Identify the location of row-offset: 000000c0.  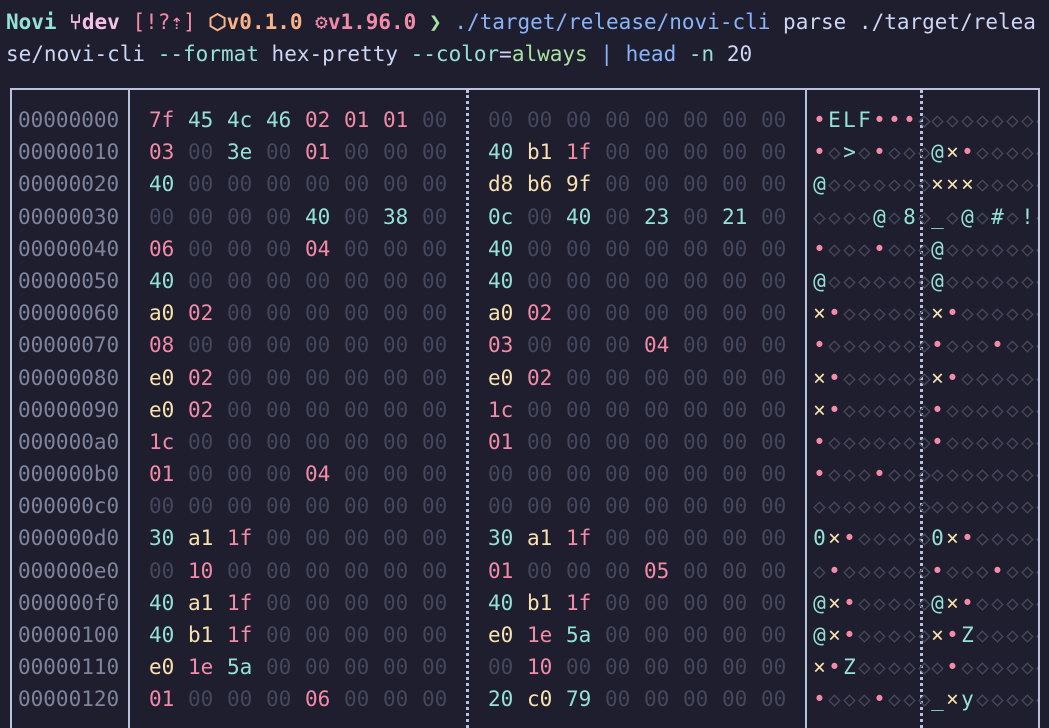
(69, 506).